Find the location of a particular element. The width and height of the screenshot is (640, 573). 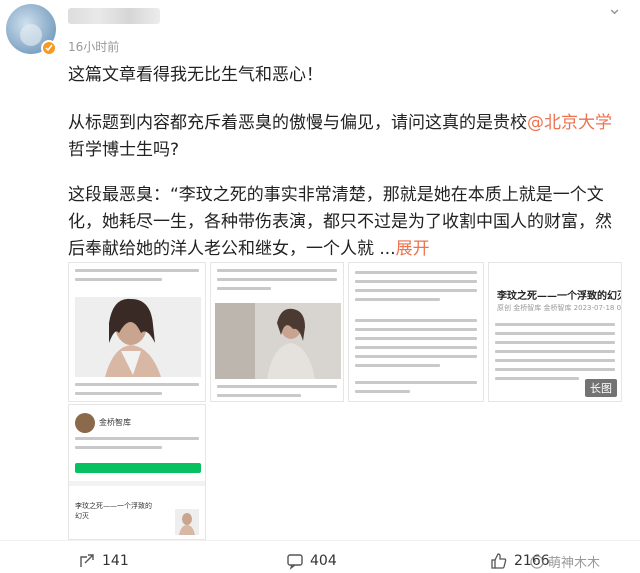

comment-icon is located at coordinates (295, 562).